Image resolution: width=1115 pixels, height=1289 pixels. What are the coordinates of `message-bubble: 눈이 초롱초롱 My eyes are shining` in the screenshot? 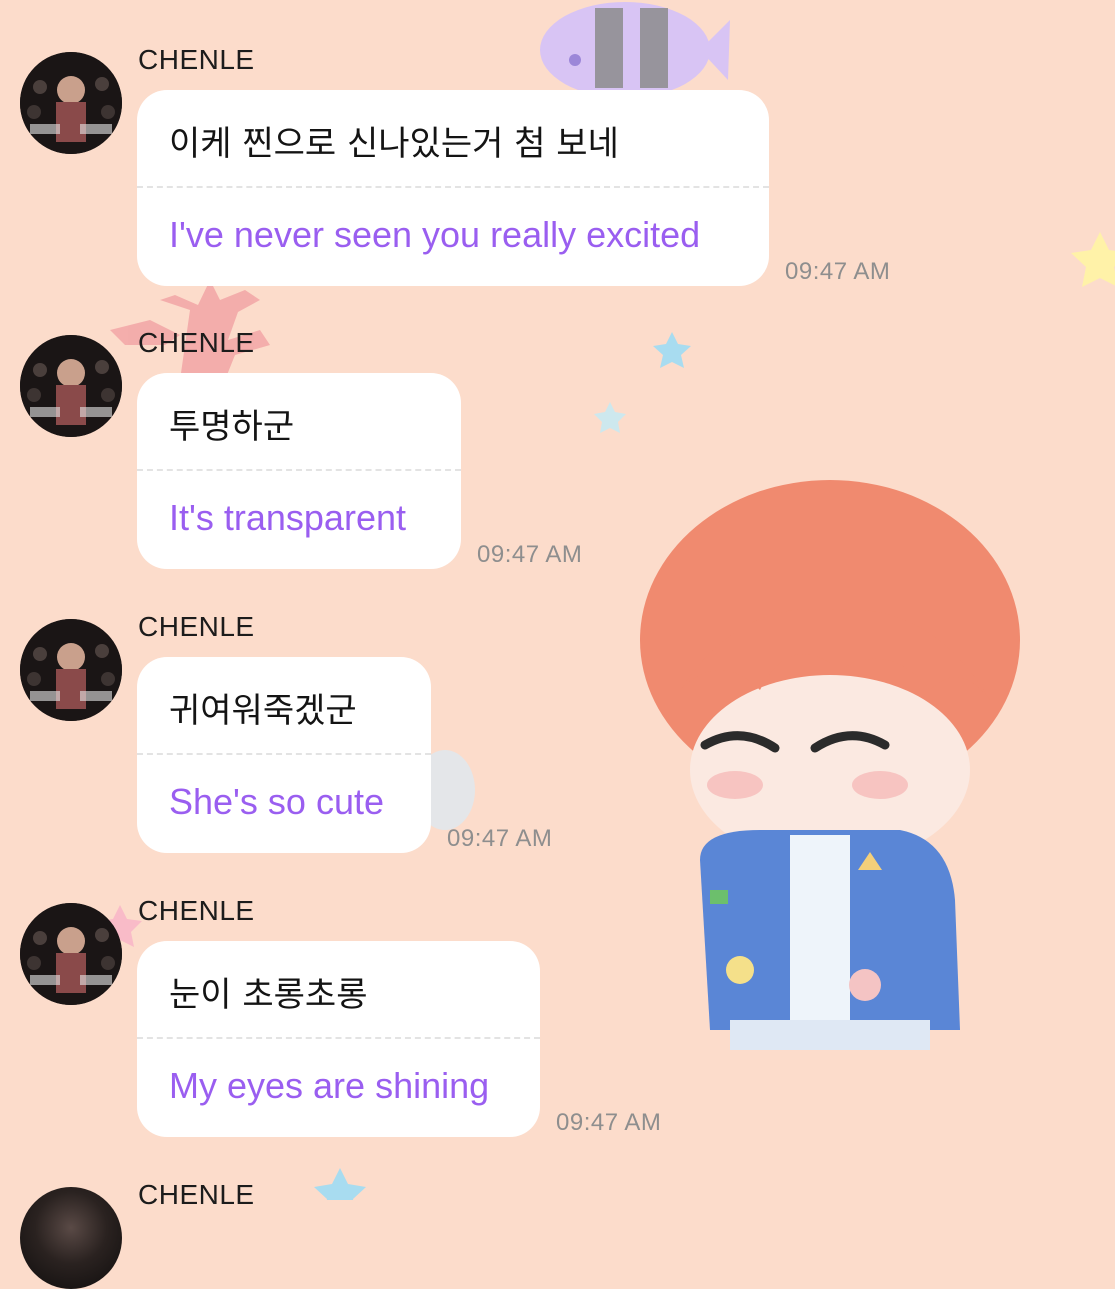 It's located at (338, 1039).